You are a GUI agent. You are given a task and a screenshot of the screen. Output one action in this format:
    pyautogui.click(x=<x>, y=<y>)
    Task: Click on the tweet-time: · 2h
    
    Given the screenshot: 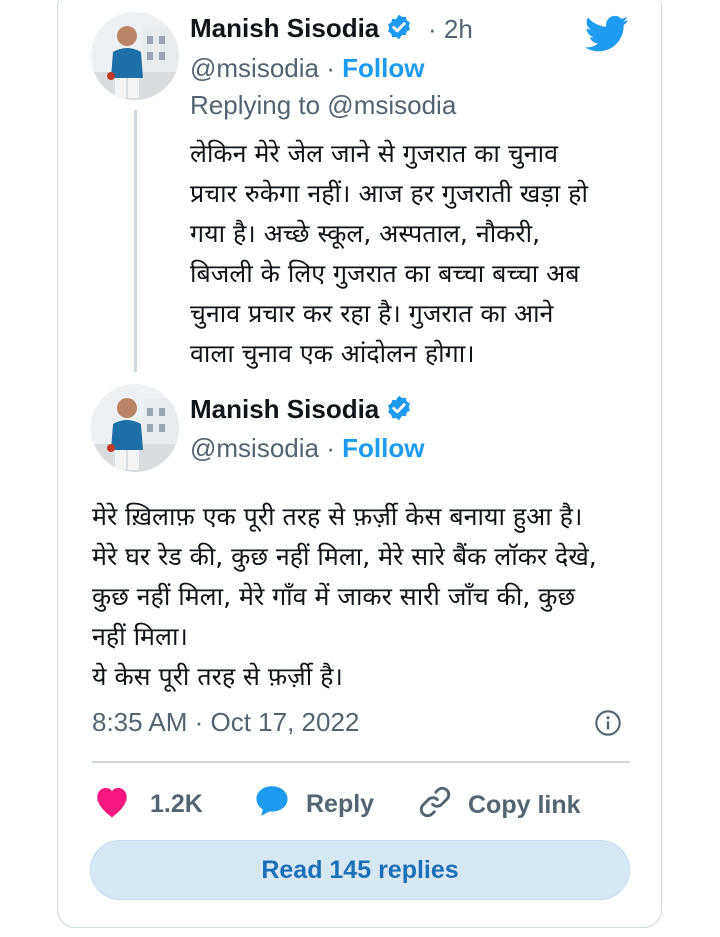 What is the action you would take?
    pyautogui.click(x=450, y=29)
    